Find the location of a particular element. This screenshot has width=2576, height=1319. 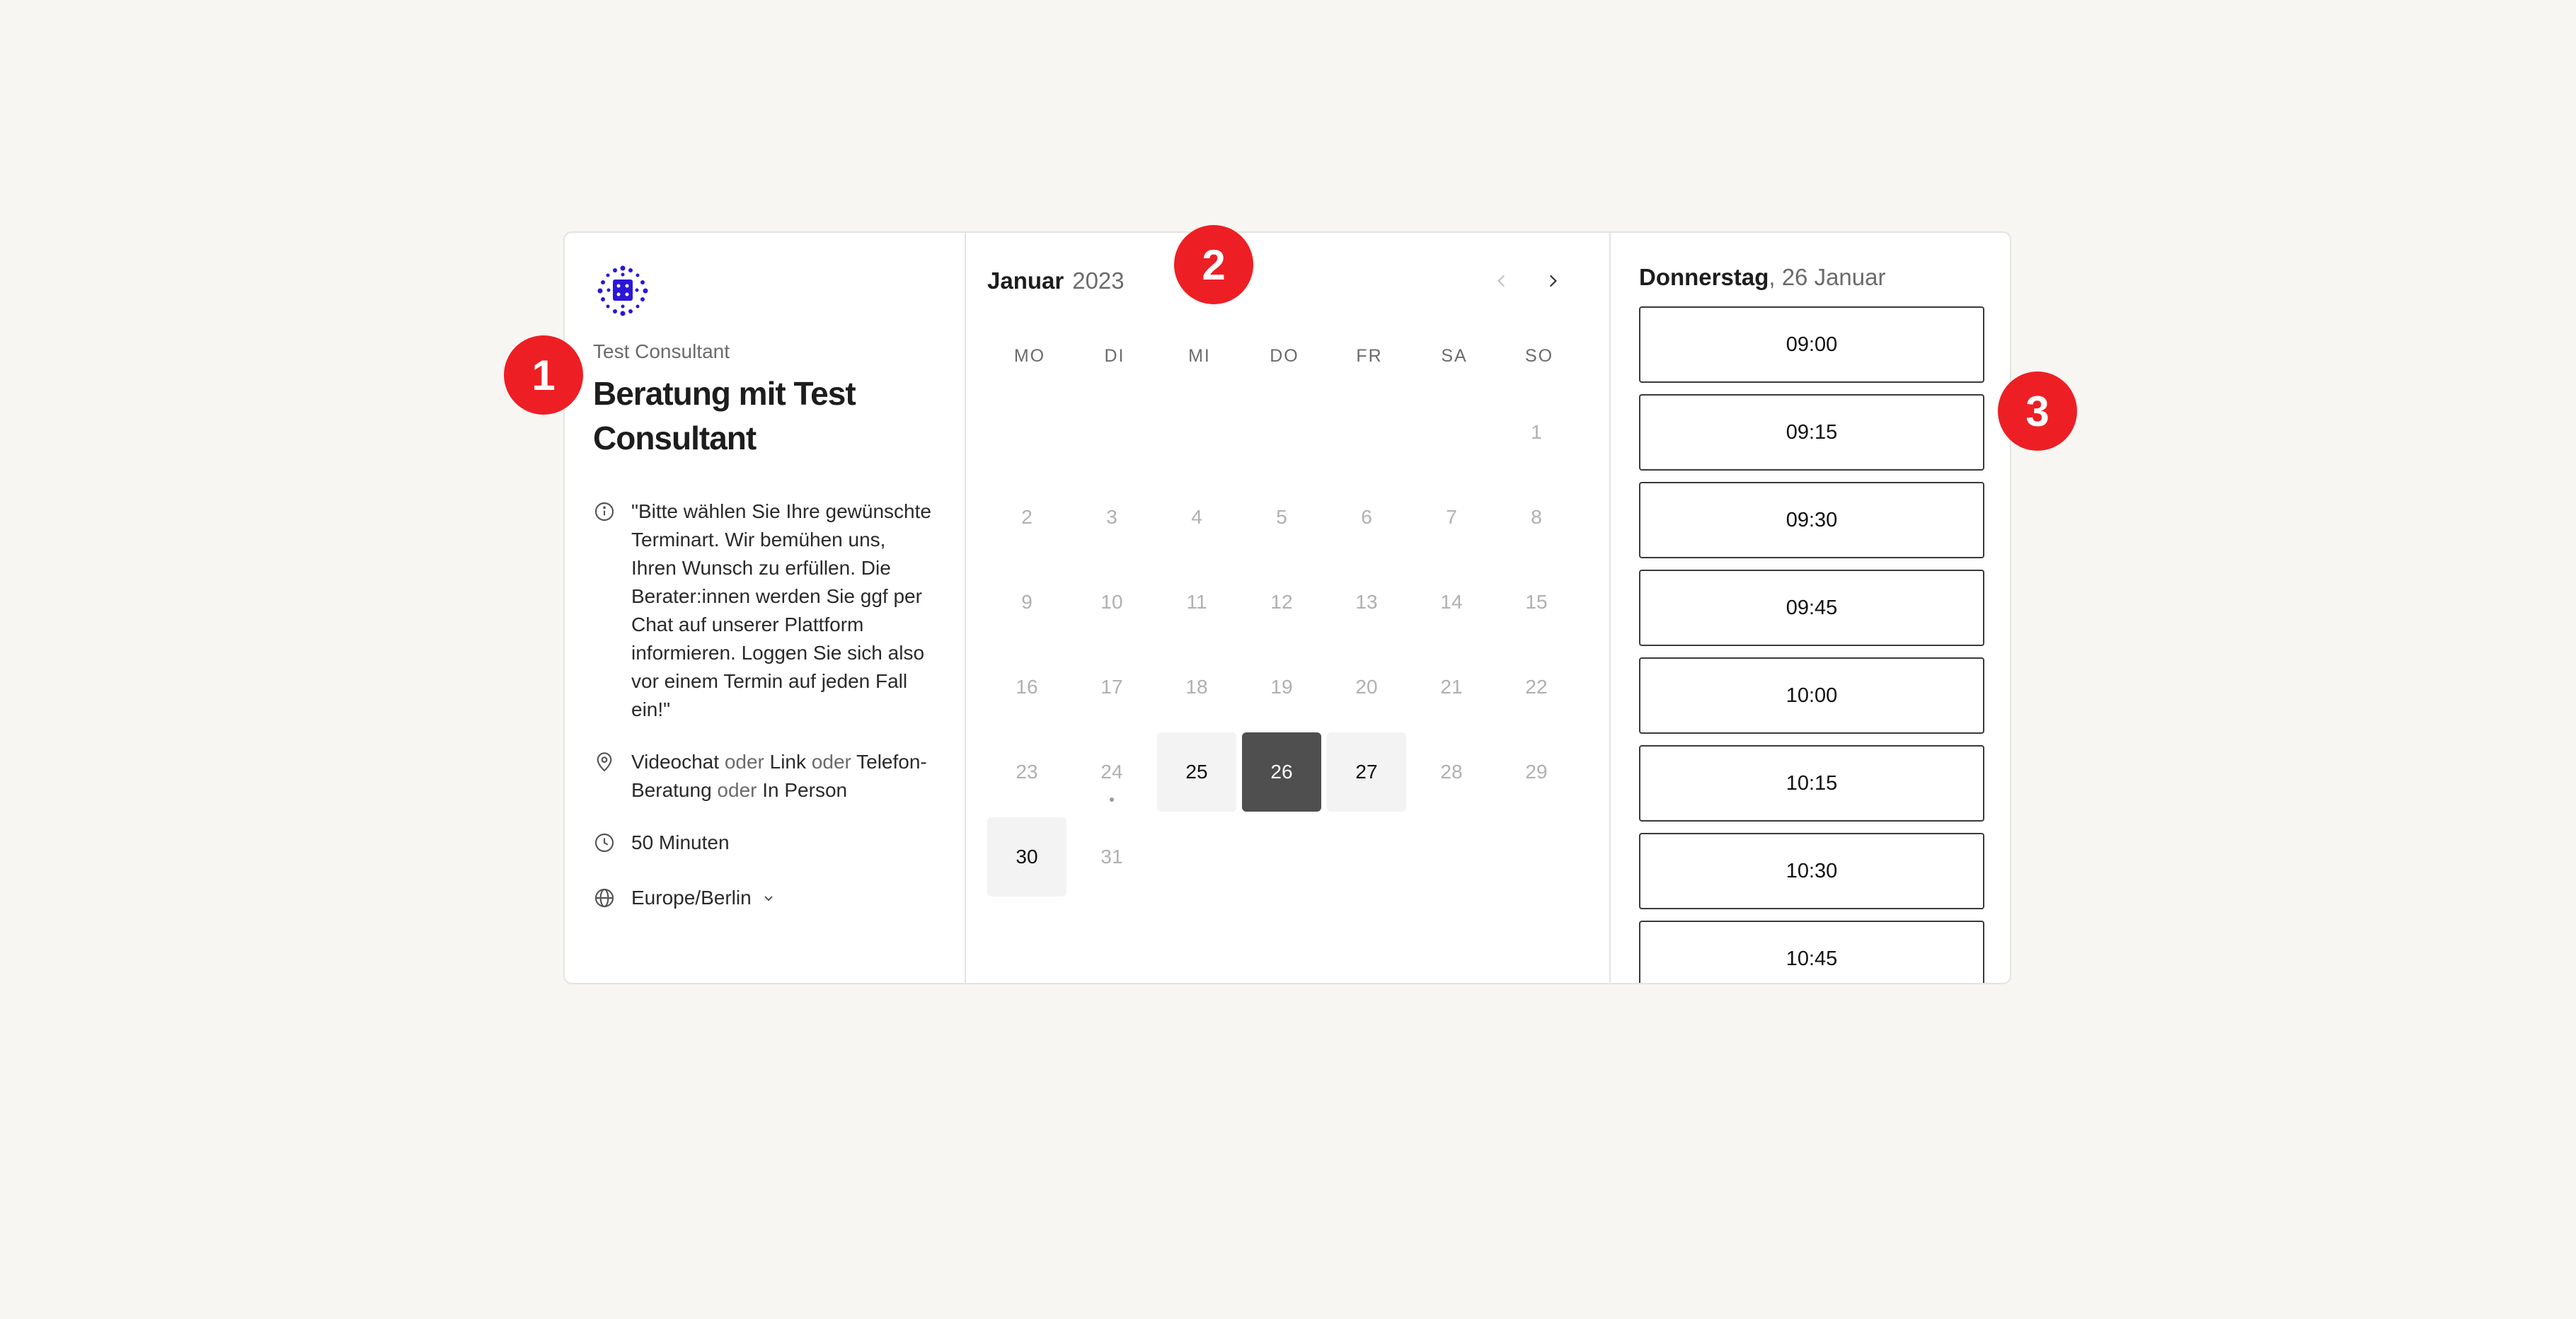

consultant-name: Test Consultant is located at coordinates (662, 351).